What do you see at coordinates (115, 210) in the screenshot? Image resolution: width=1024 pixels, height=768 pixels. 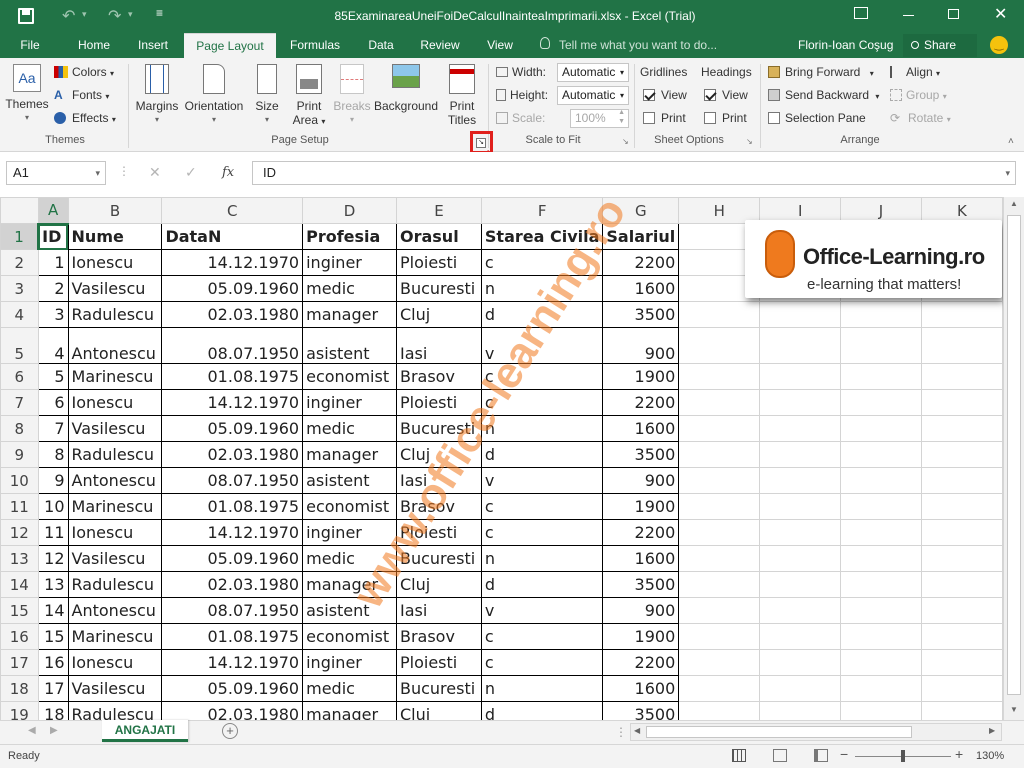 I see `column-header: B` at bounding box center [115, 210].